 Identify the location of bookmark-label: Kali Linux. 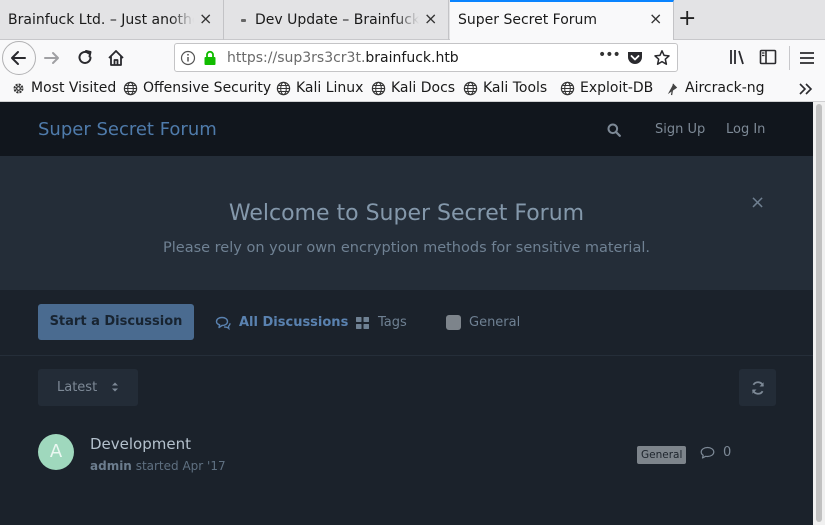
(330, 88).